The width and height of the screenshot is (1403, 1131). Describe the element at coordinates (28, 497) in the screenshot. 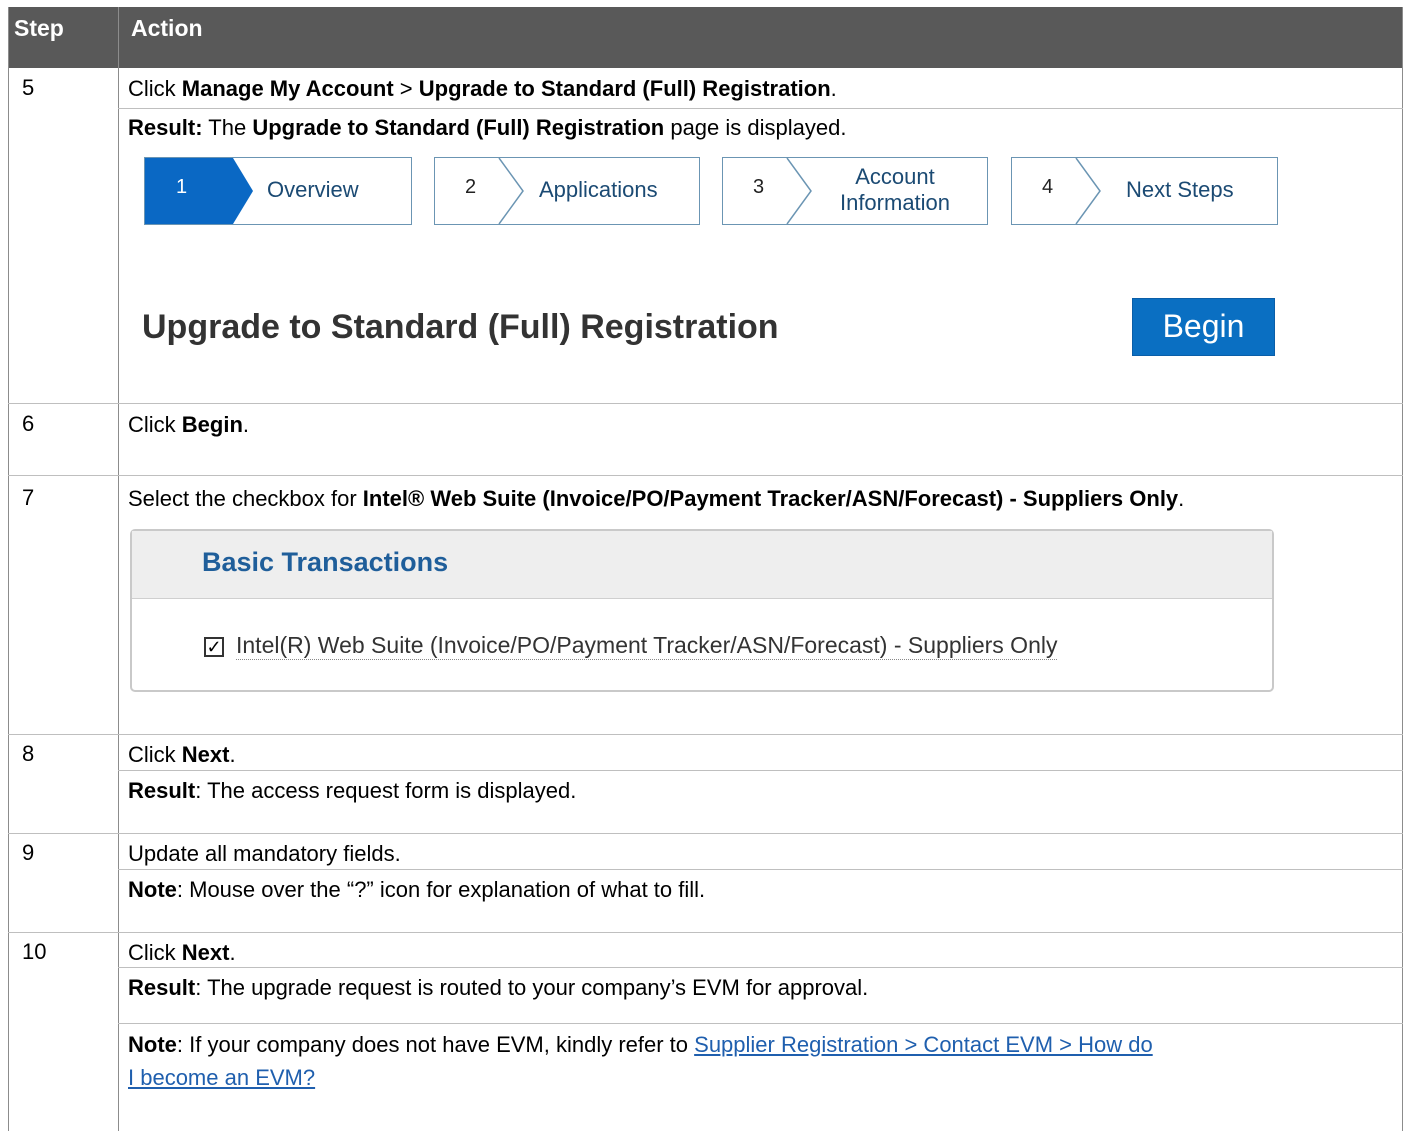

I see `step-number: 7` at that location.